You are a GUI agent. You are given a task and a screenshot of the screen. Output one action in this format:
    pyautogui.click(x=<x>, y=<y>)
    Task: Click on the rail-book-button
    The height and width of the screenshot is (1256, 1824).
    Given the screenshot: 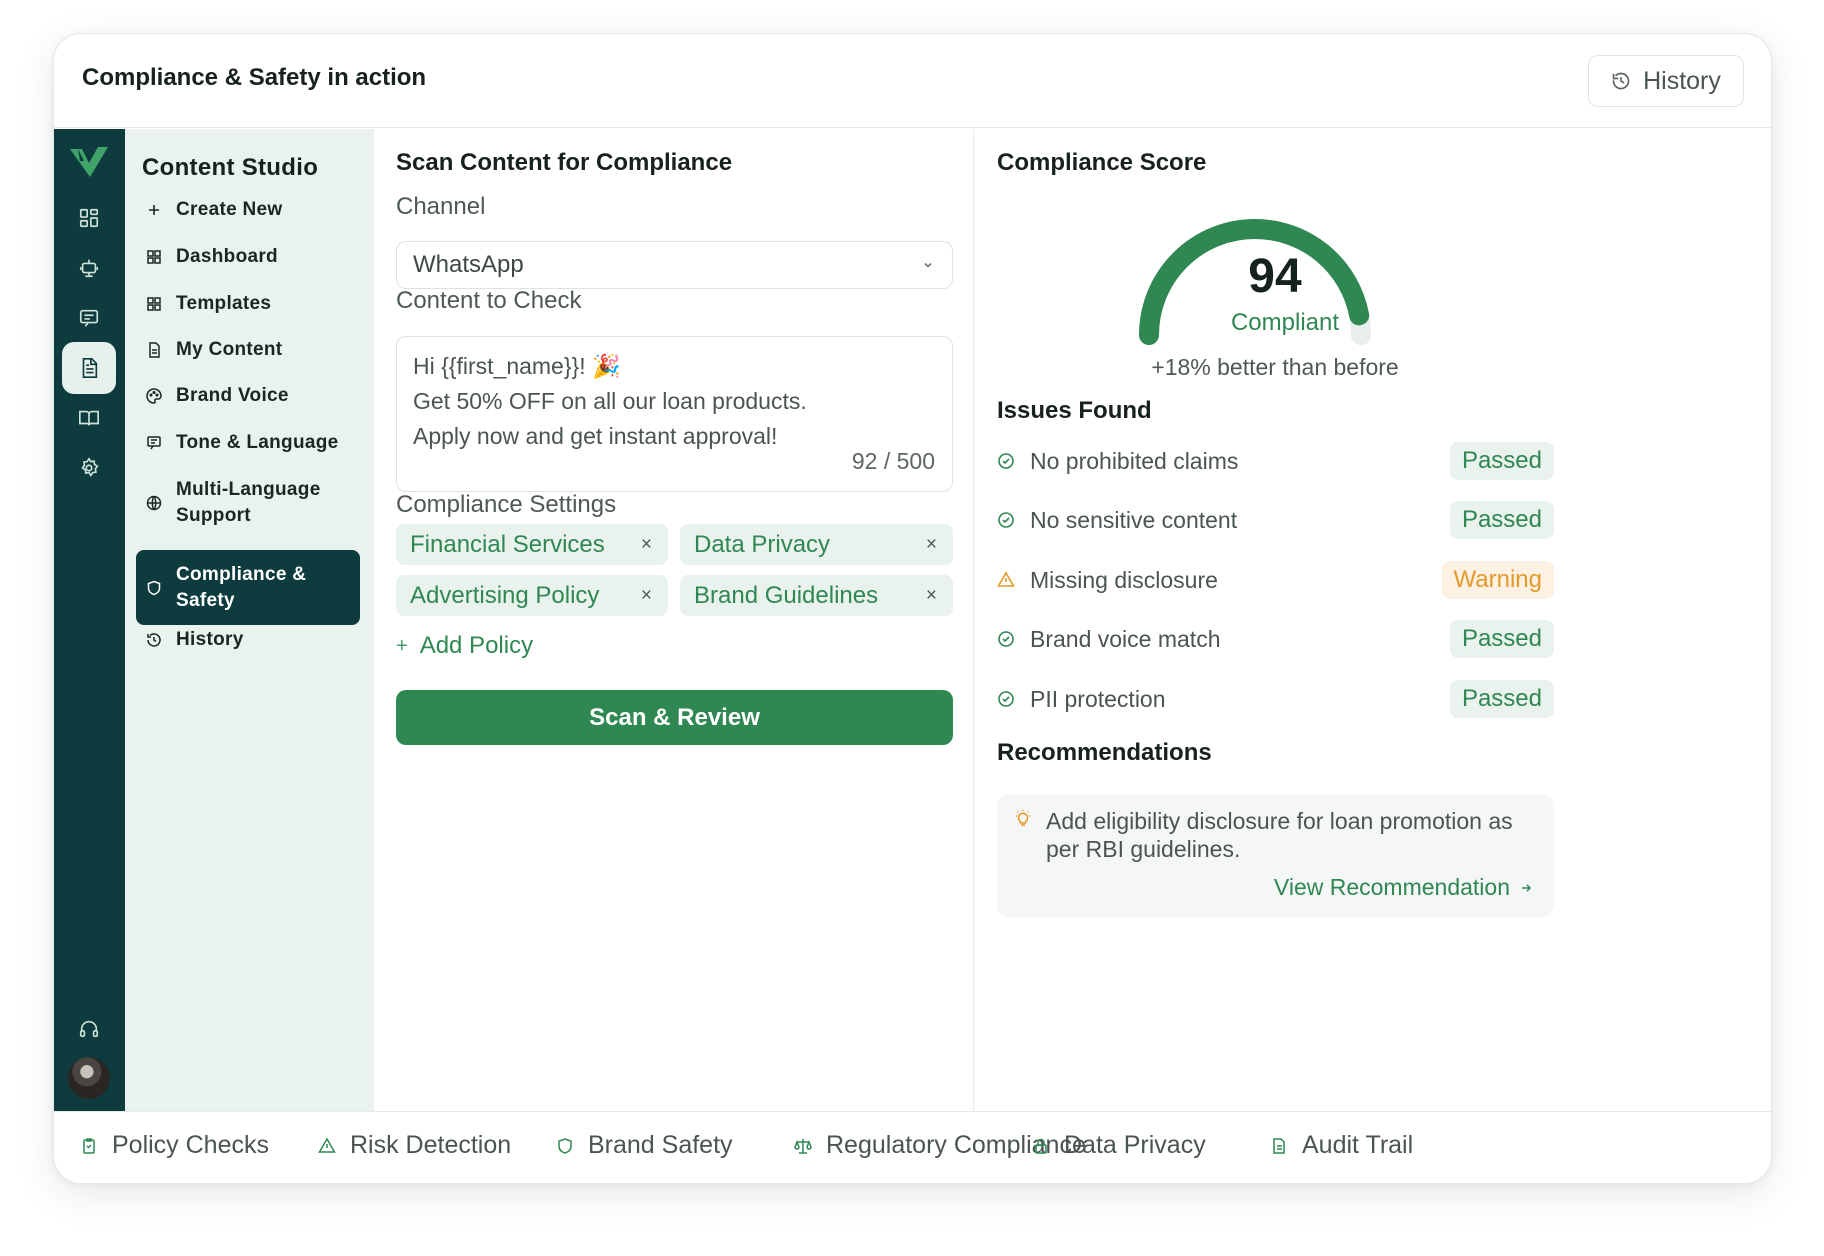 What is the action you would take?
    pyautogui.click(x=89, y=418)
    